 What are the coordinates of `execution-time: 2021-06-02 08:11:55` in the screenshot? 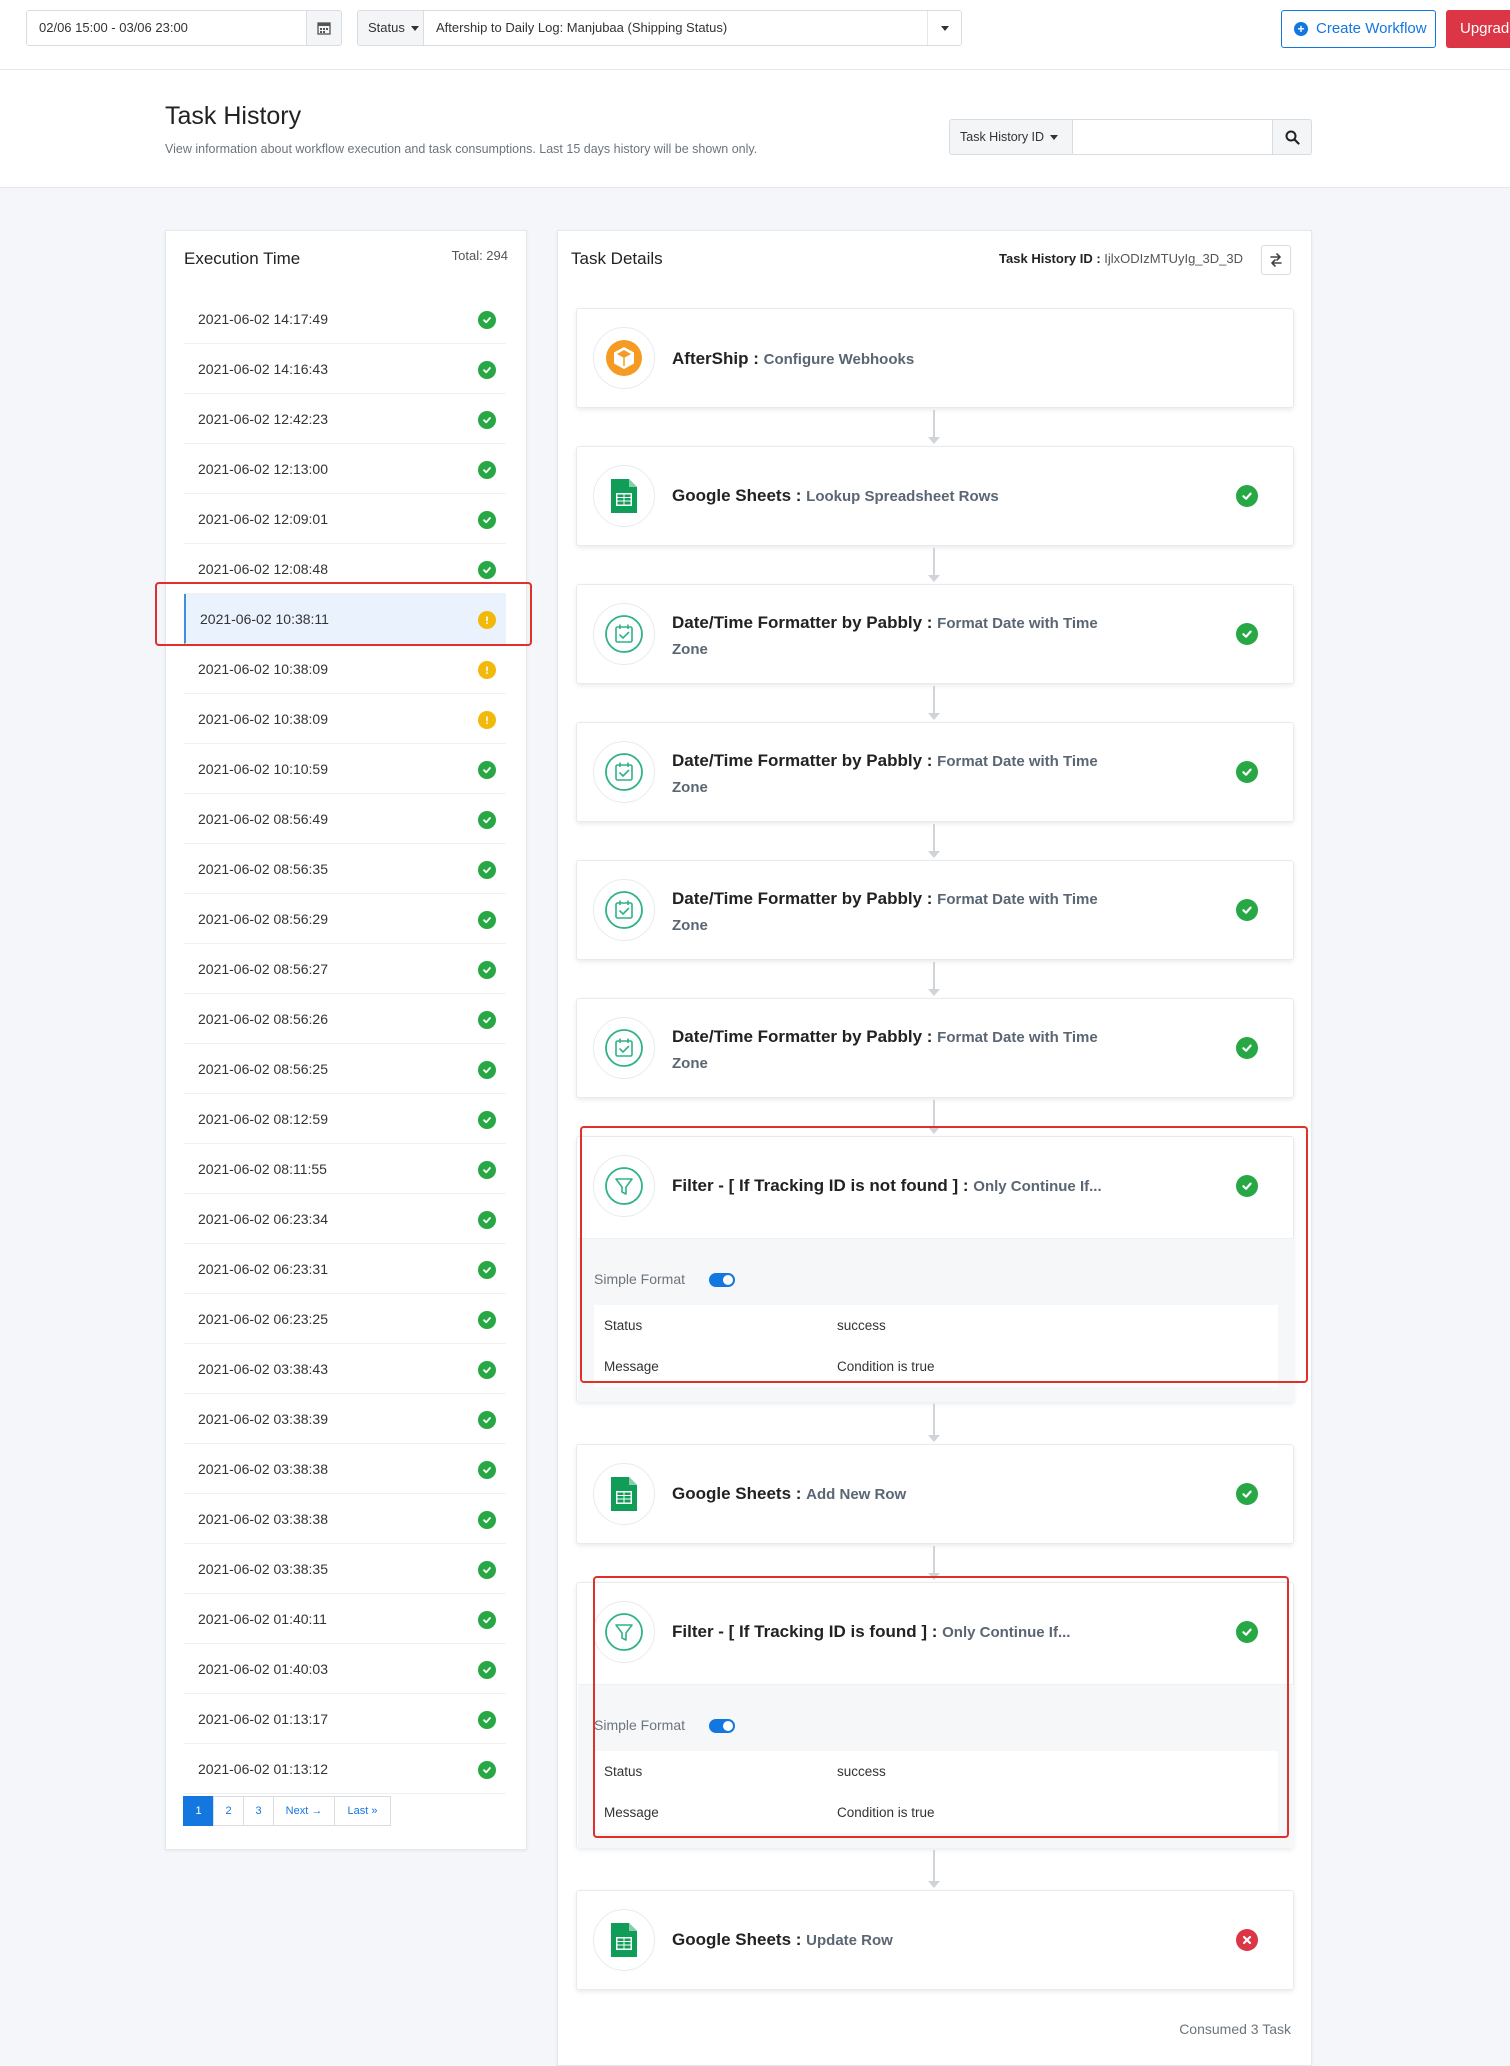 It's located at (262, 1169).